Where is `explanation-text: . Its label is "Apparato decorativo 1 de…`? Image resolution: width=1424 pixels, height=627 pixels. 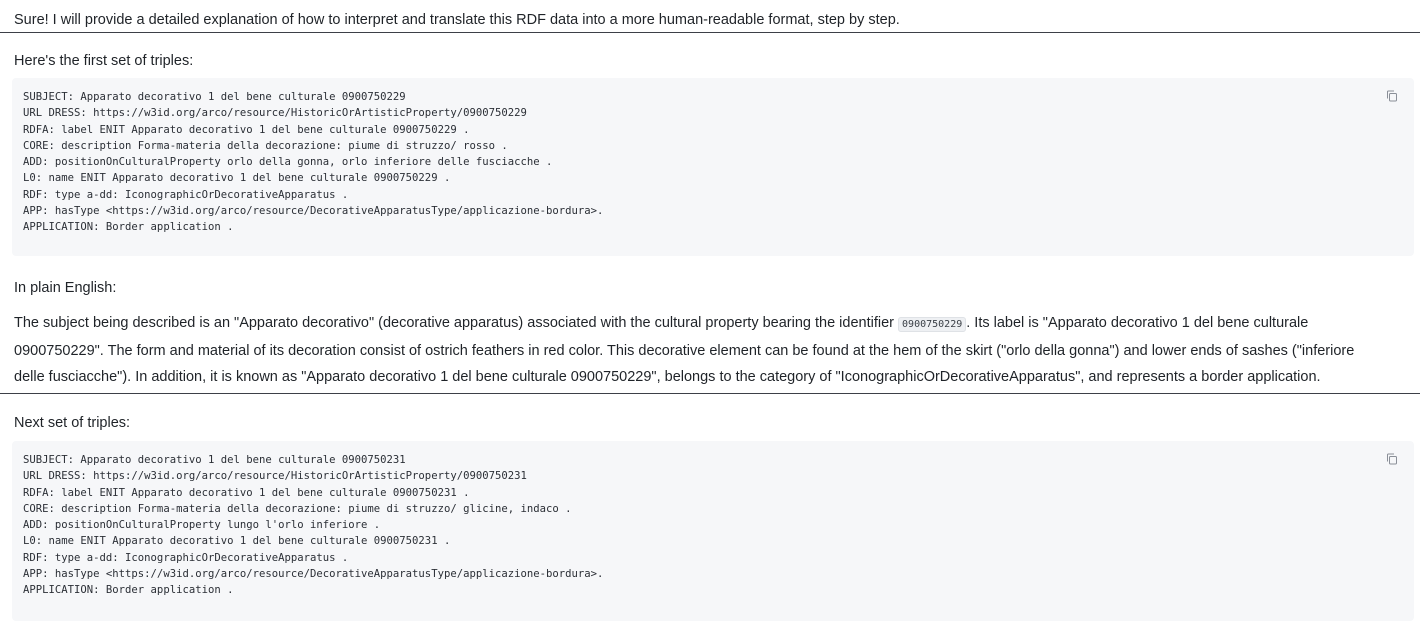
explanation-text: . Its label is "Apparato decorativo 1 de… is located at coordinates (1137, 323).